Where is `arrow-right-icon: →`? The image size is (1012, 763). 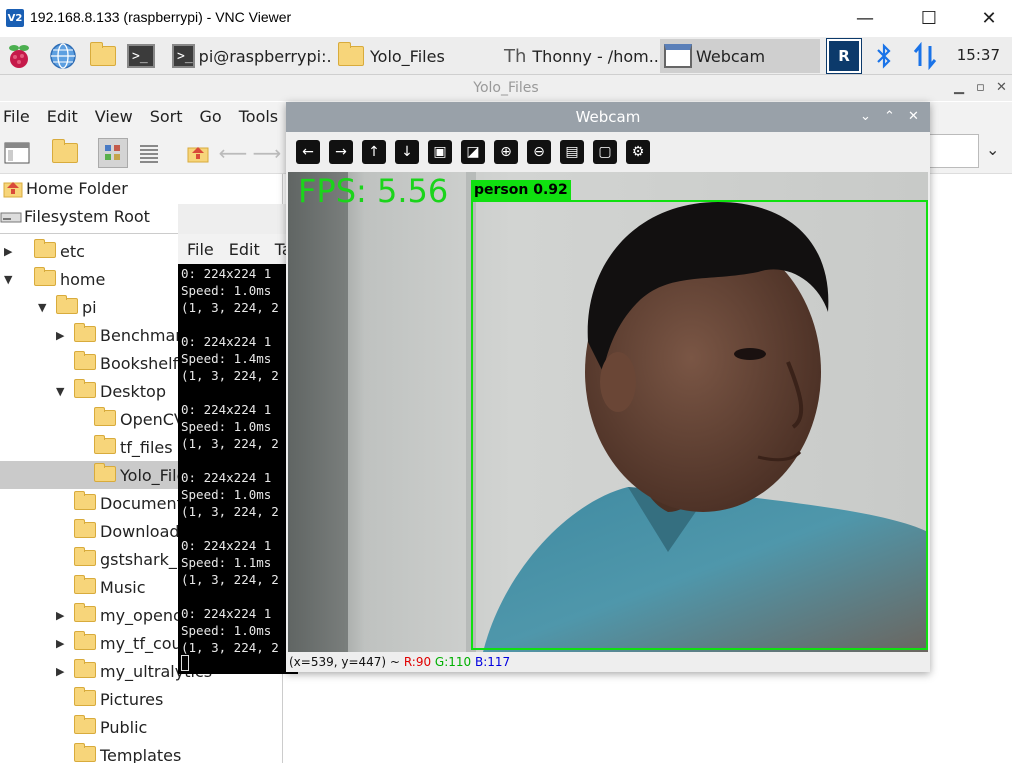 arrow-right-icon: → is located at coordinates (341, 152).